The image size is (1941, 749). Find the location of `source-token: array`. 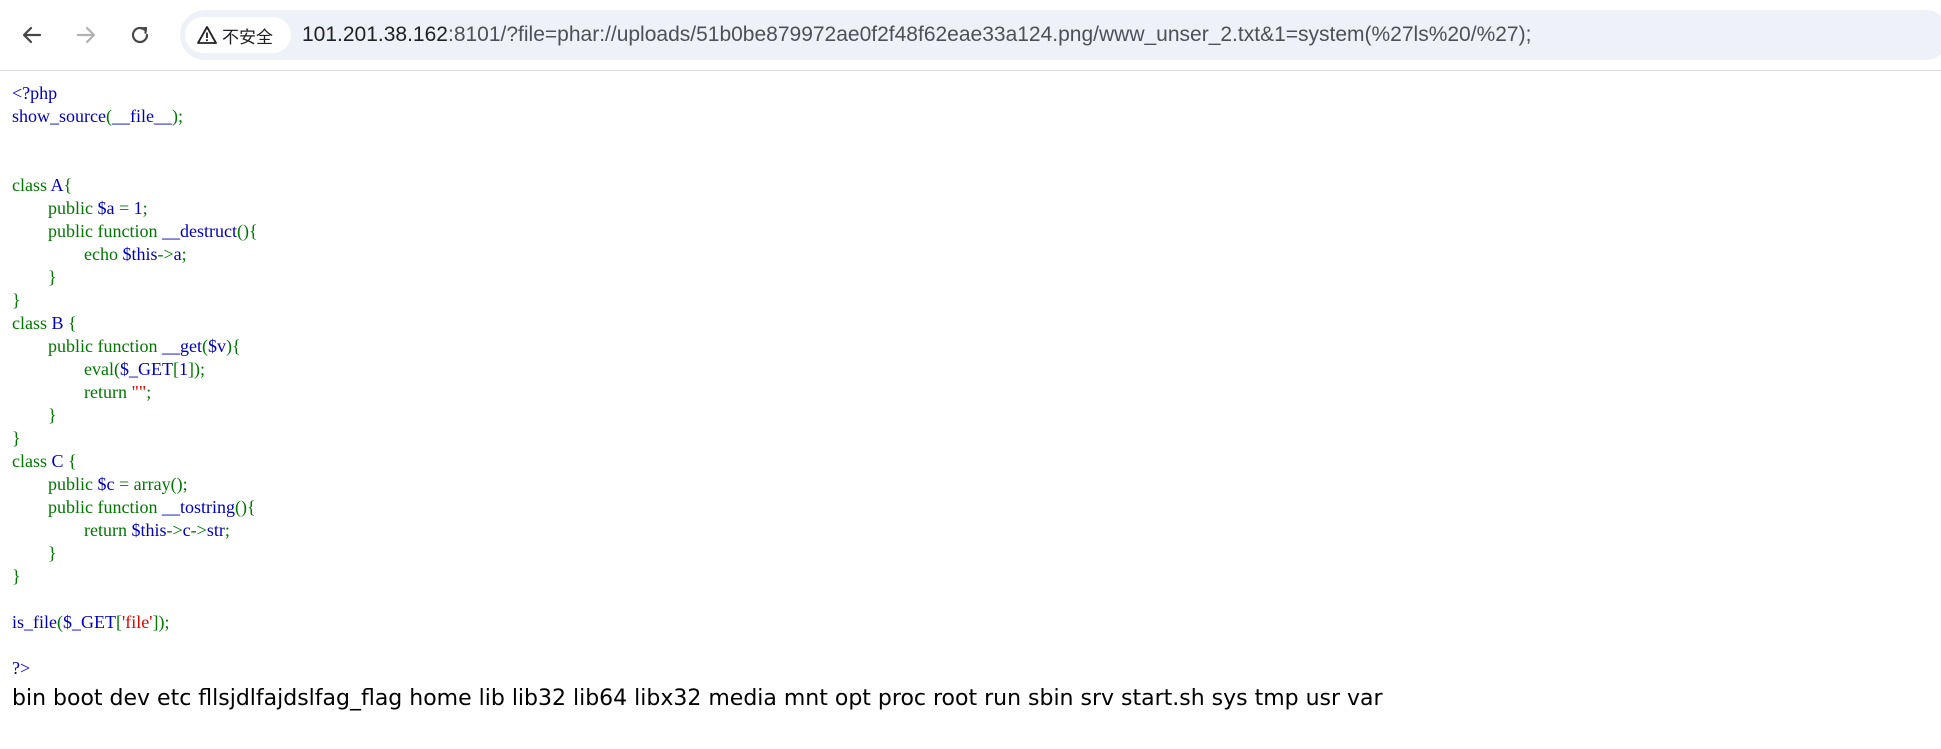

source-token: array is located at coordinates (152, 484).